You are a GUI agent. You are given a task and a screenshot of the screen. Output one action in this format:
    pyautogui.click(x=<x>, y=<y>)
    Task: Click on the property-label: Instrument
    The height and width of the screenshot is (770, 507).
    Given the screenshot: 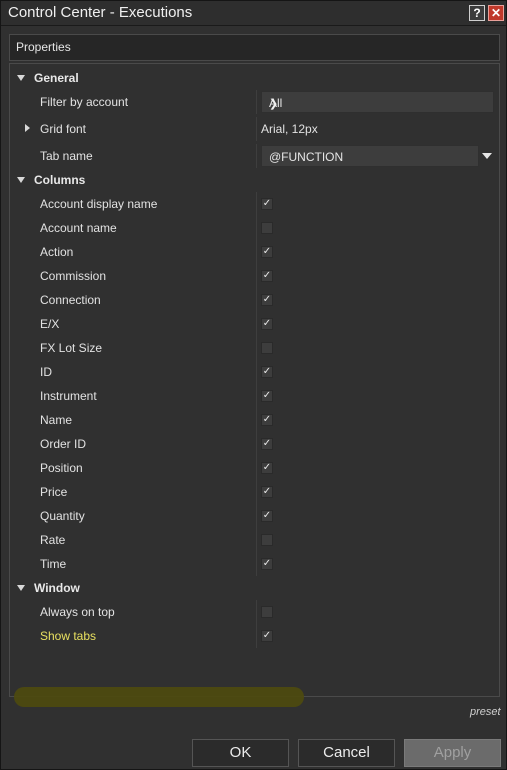 What is the action you would take?
    pyautogui.click(x=68, y=396)
    